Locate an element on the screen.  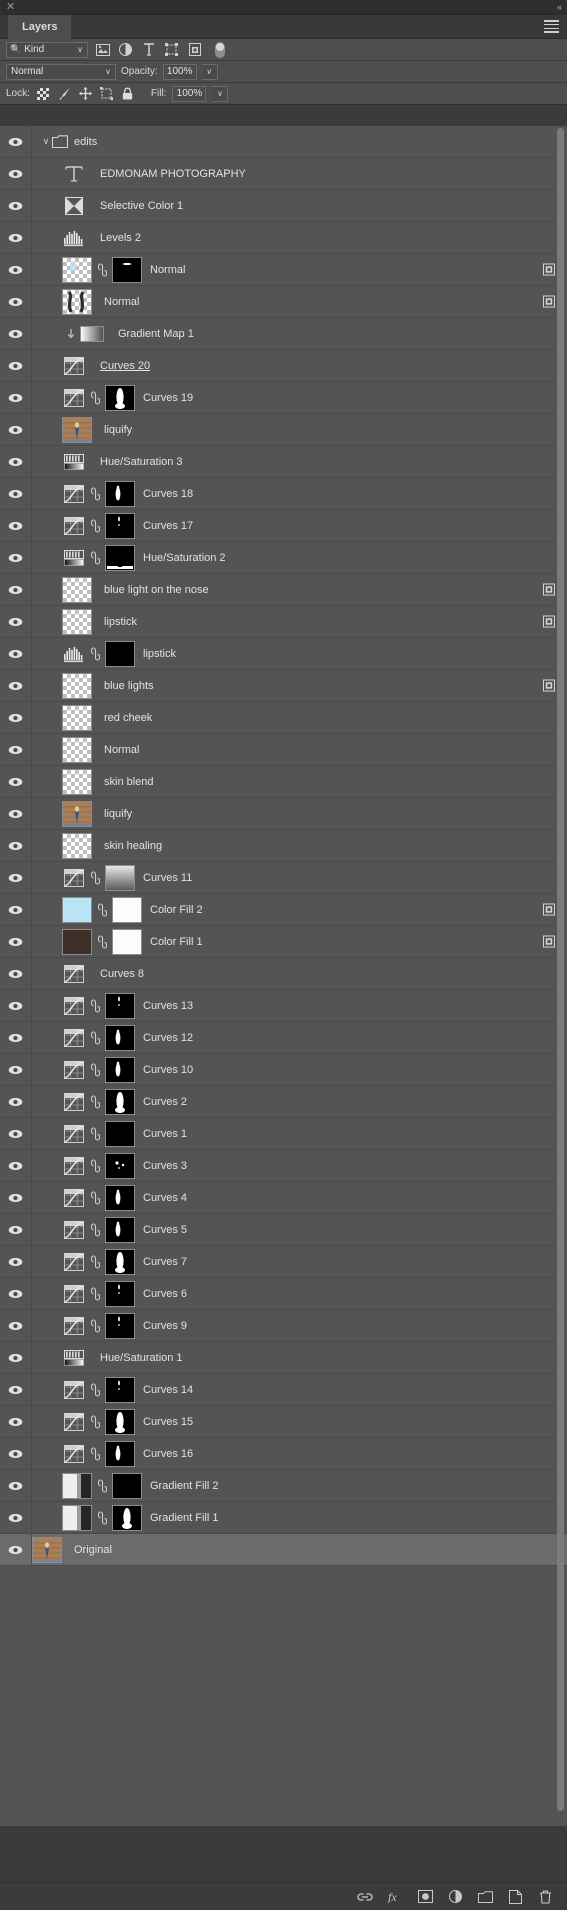
layer-row-content: Curves 7 is located at coordinates (299, 1262).